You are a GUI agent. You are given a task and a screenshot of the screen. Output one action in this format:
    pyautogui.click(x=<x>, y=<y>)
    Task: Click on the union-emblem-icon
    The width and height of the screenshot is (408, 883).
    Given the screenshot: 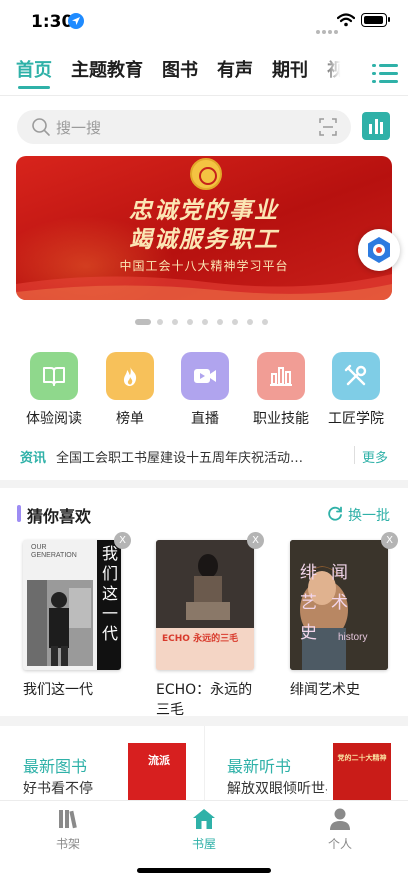 What is the action you would take?
    pyautogui.click(x=206, y=174)
    